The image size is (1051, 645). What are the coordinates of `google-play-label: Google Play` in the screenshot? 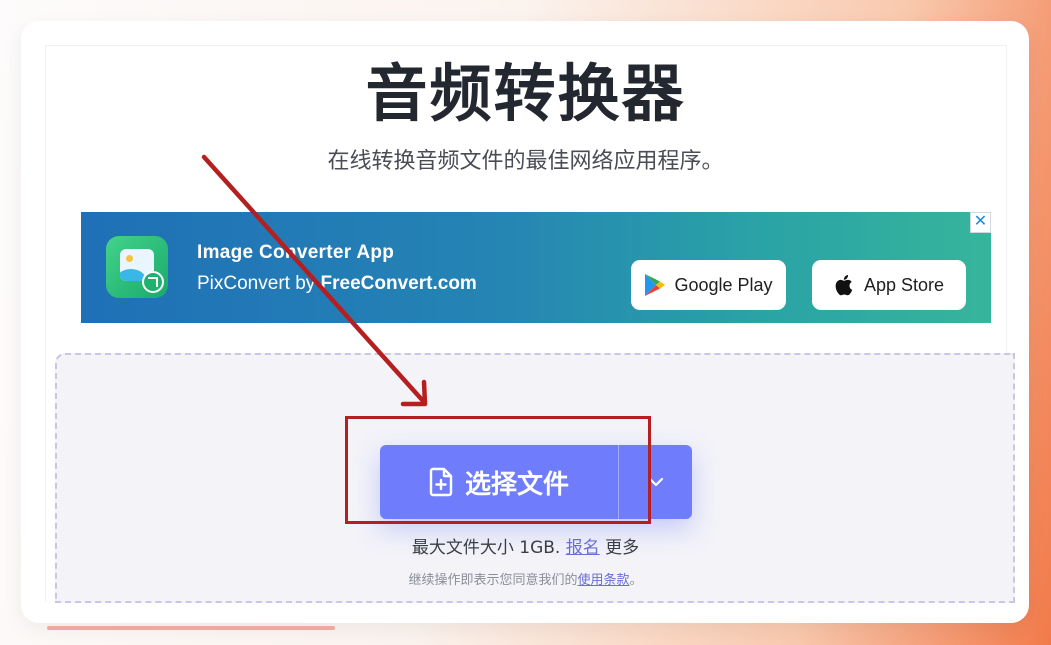 It's located at (723, 284).